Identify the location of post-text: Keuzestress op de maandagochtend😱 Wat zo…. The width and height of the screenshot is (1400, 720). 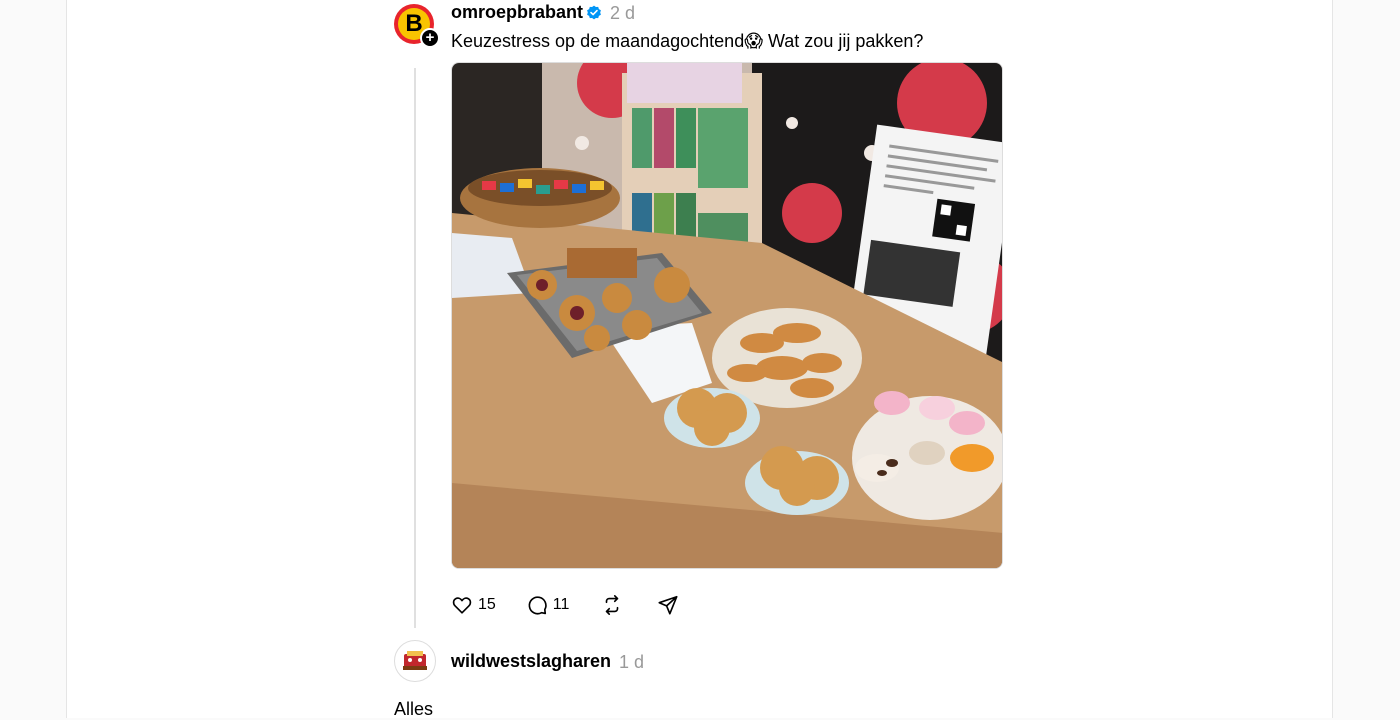
(687, 41).